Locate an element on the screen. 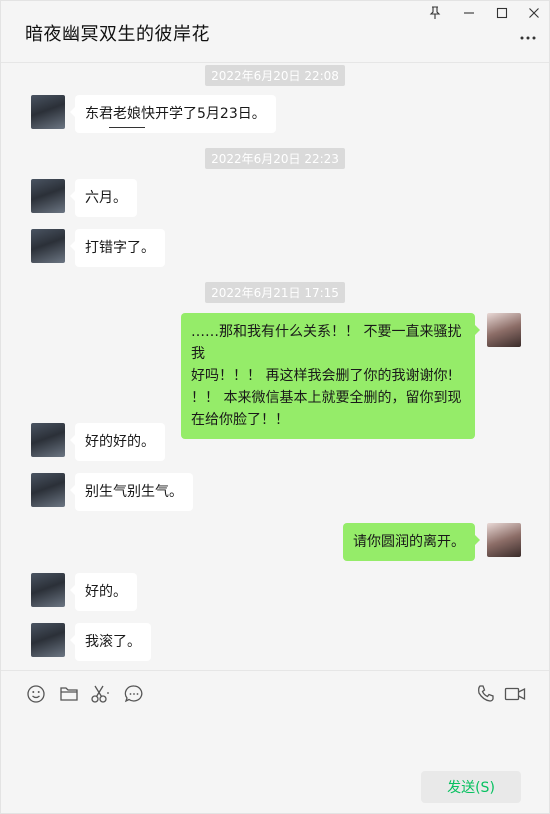 Image resolution: width=550 pixels, height=814 pixels. title-bar: 暗夜幽冥双生的彼岸花 is located at coordinates (275, 32).